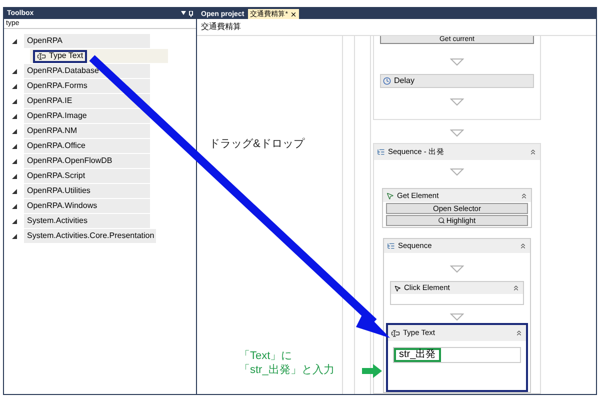  What do you see at coordinates (457, 81) in the screenshot?
I see `activity-card: Delay` at bounding box center [457, 81].